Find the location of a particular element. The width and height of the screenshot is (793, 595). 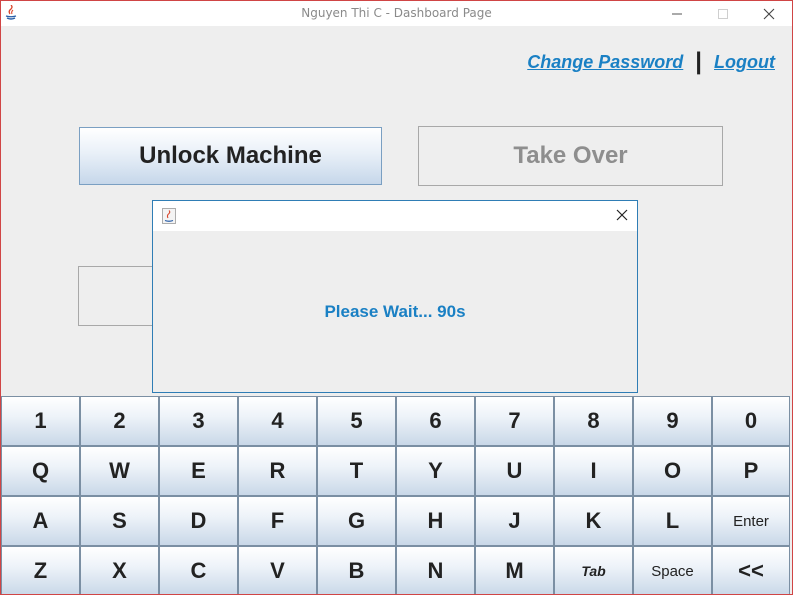

key-d: D is located at coordinates (198, 521).